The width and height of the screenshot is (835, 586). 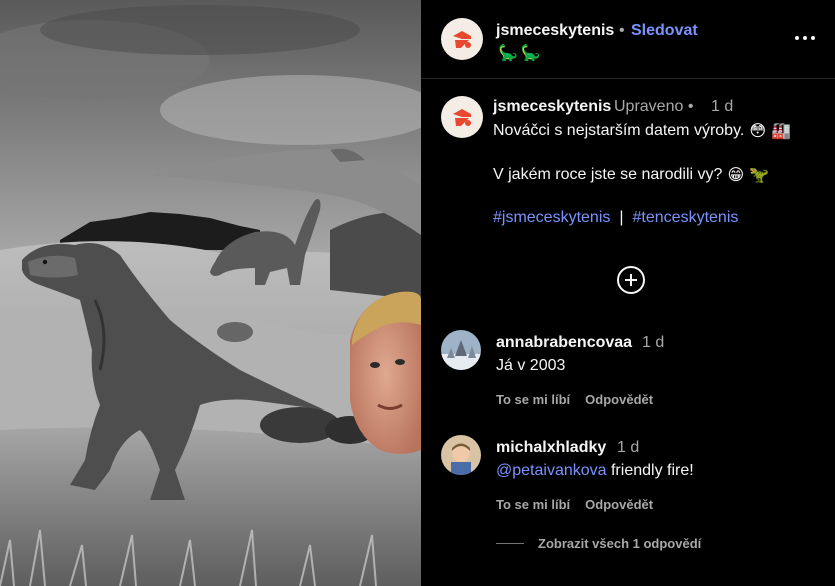 What do you see at coordinates (628, 39) in the screenshot?
I see `post-header: jsmeceskytenis • Sledovat 🦕 🦕` at bounding box center [628, 39].